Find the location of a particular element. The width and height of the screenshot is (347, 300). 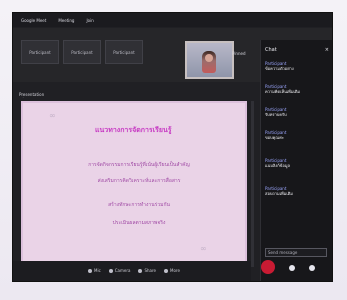

share-icon is located at coordinates (140, 270).